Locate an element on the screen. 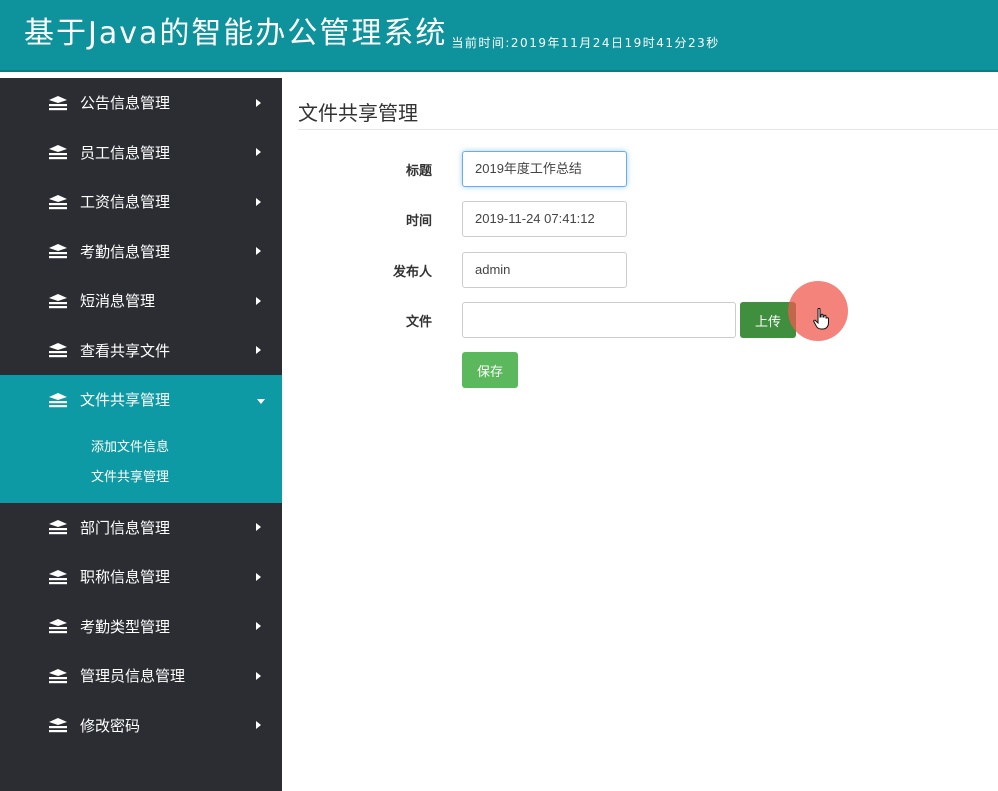 The height and width of the screenshot is (791, 998). sidebar-item: 管理员信息管理 is located at coordinates (141, 676).